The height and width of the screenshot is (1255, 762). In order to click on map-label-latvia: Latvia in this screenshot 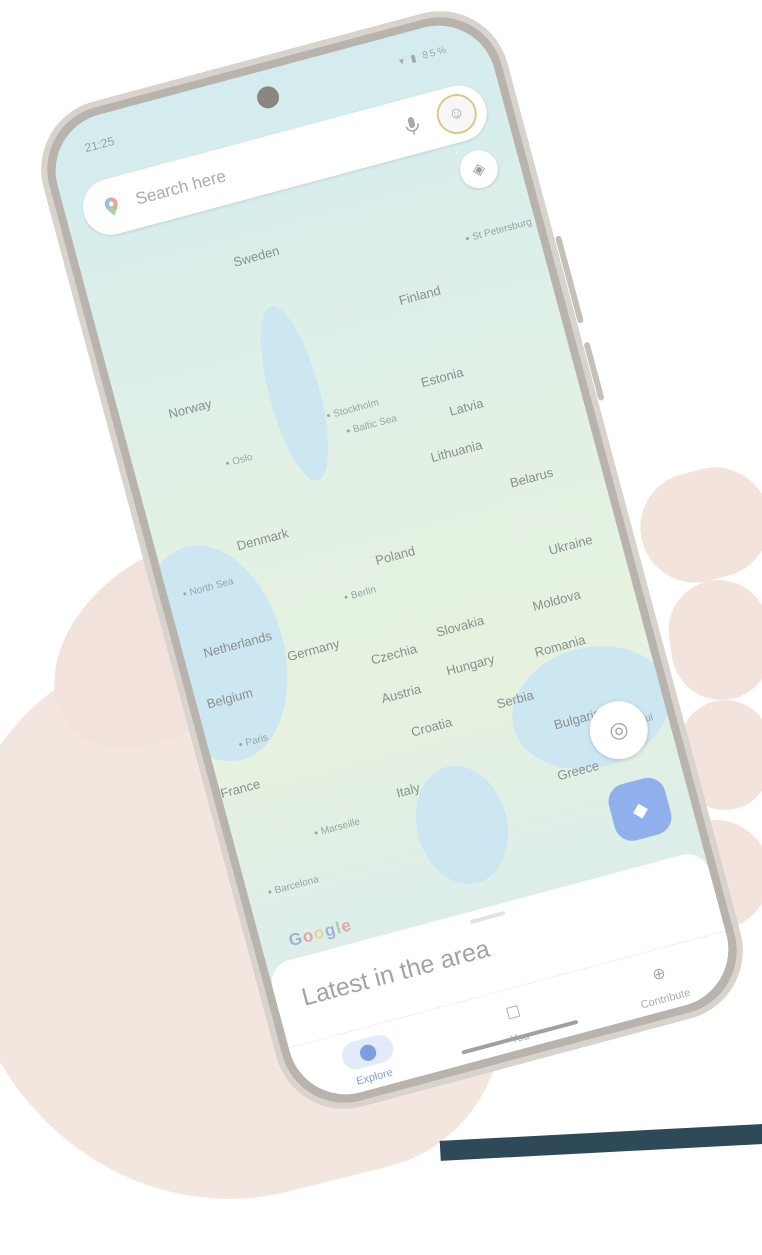, I will do `click(466, 407)`.